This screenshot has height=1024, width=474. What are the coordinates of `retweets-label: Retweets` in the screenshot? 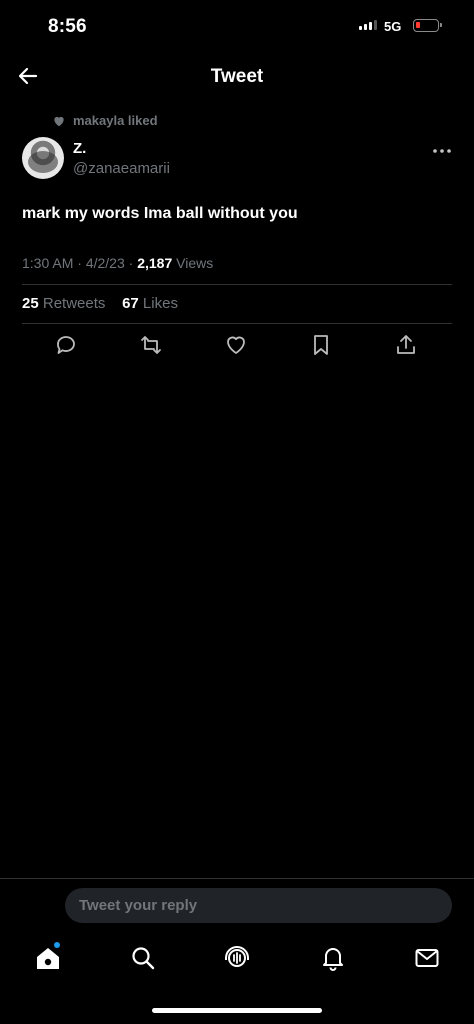 It's located at (74, 303).